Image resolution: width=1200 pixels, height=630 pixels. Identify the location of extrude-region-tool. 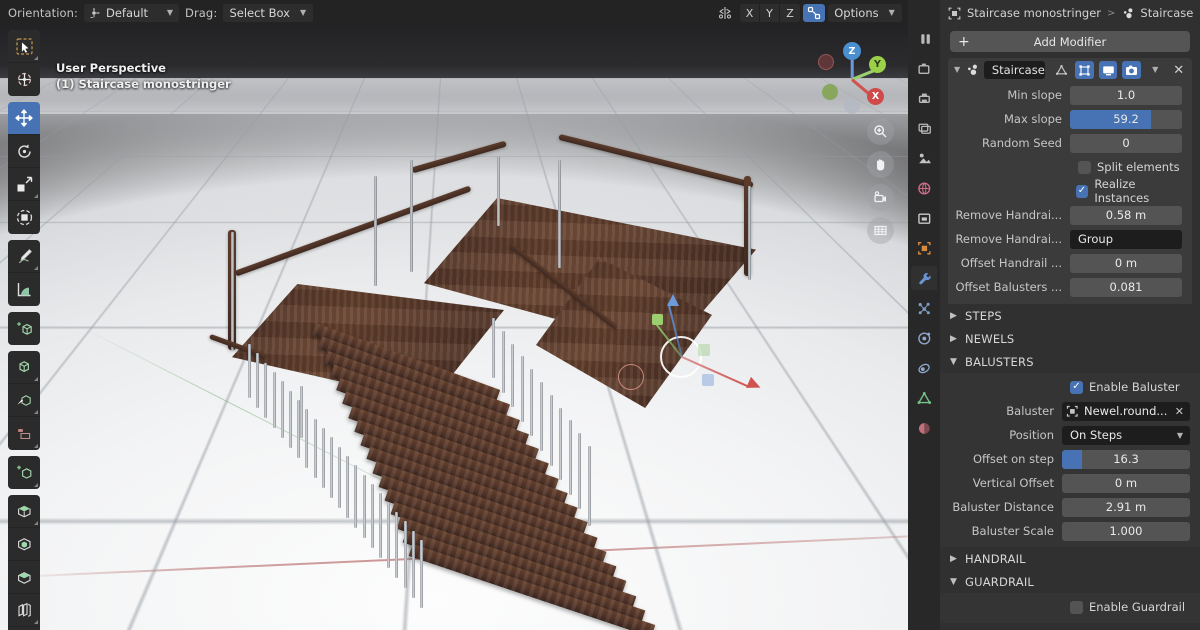
(24, 367).